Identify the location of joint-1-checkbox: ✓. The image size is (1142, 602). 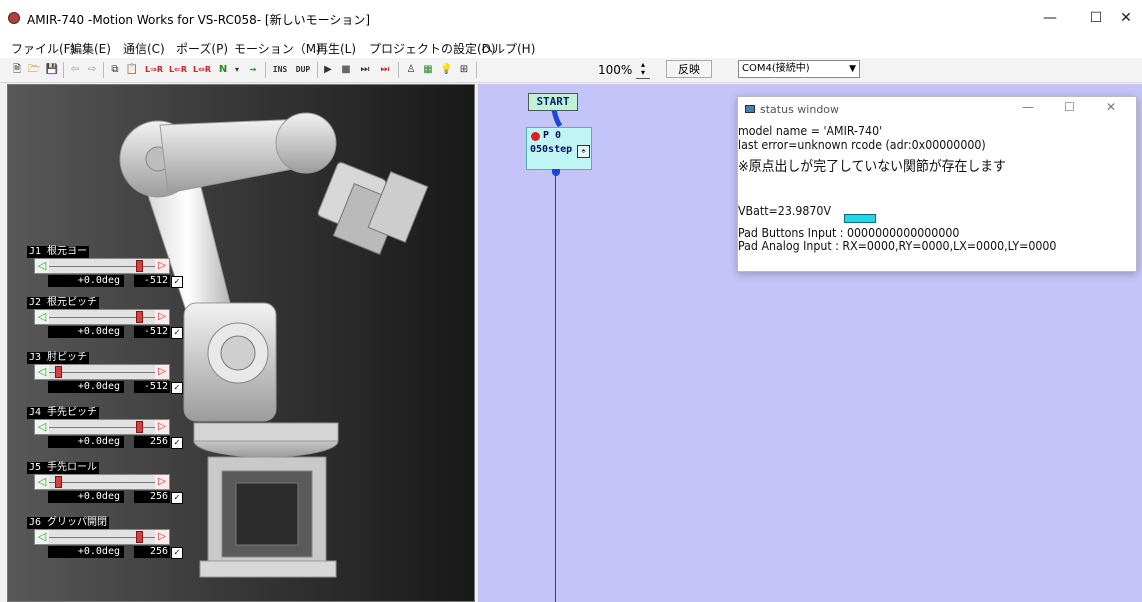
(177, 282).